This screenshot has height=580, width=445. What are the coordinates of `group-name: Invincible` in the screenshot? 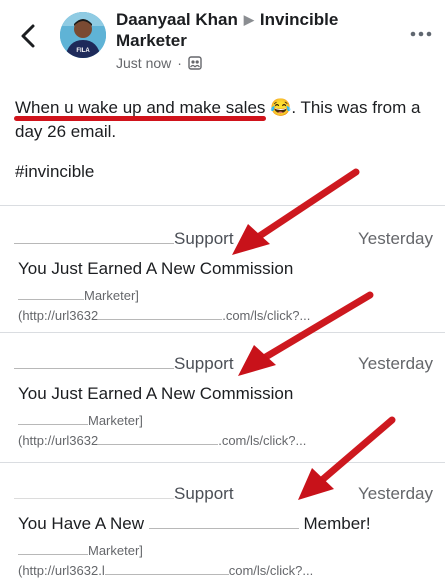 It's located at (299, 19).